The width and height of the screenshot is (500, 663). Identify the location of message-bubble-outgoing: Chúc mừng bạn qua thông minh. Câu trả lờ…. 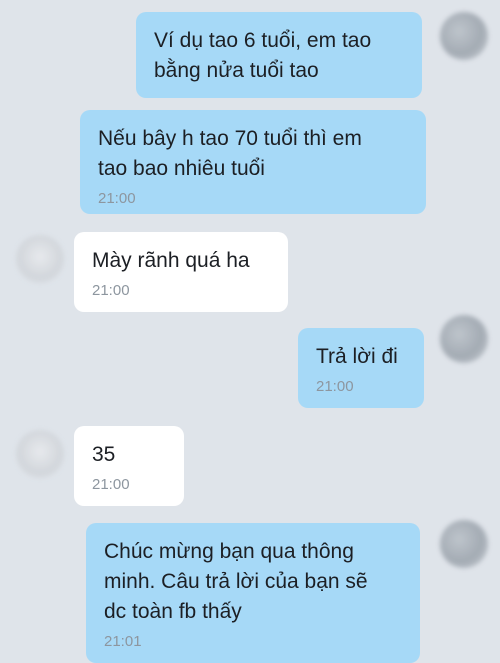
(253, 593).